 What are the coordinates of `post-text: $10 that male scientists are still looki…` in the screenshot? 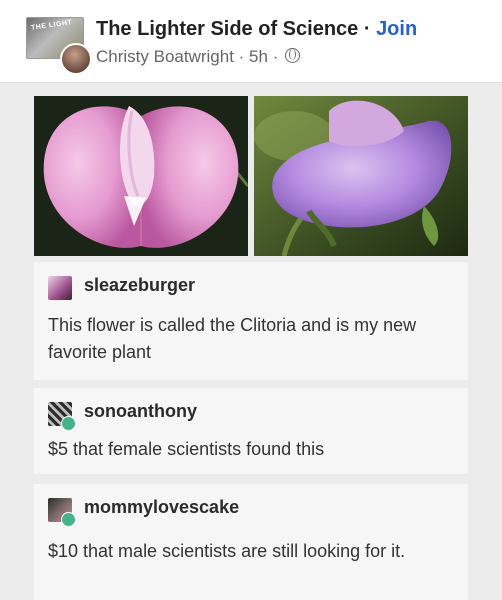 It's located at (227, 551).